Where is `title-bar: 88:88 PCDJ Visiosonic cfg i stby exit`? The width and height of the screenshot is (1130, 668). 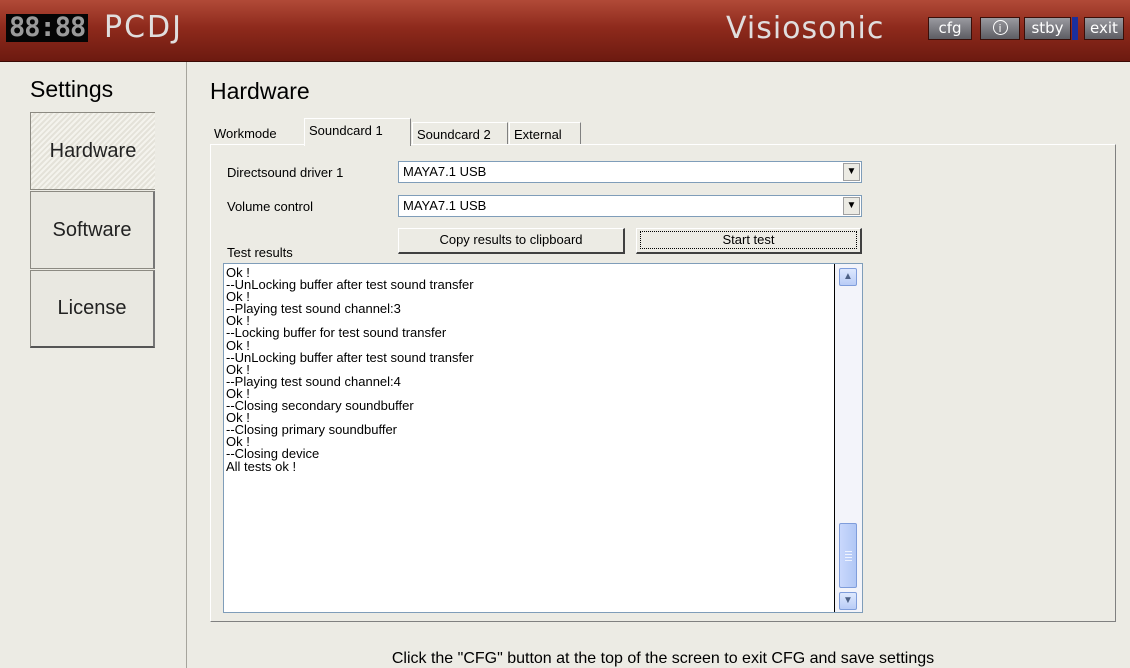
title-bar: 88:88 PCDJ Visiosonic cfg i stby exit is located at coordinates (565, 31).